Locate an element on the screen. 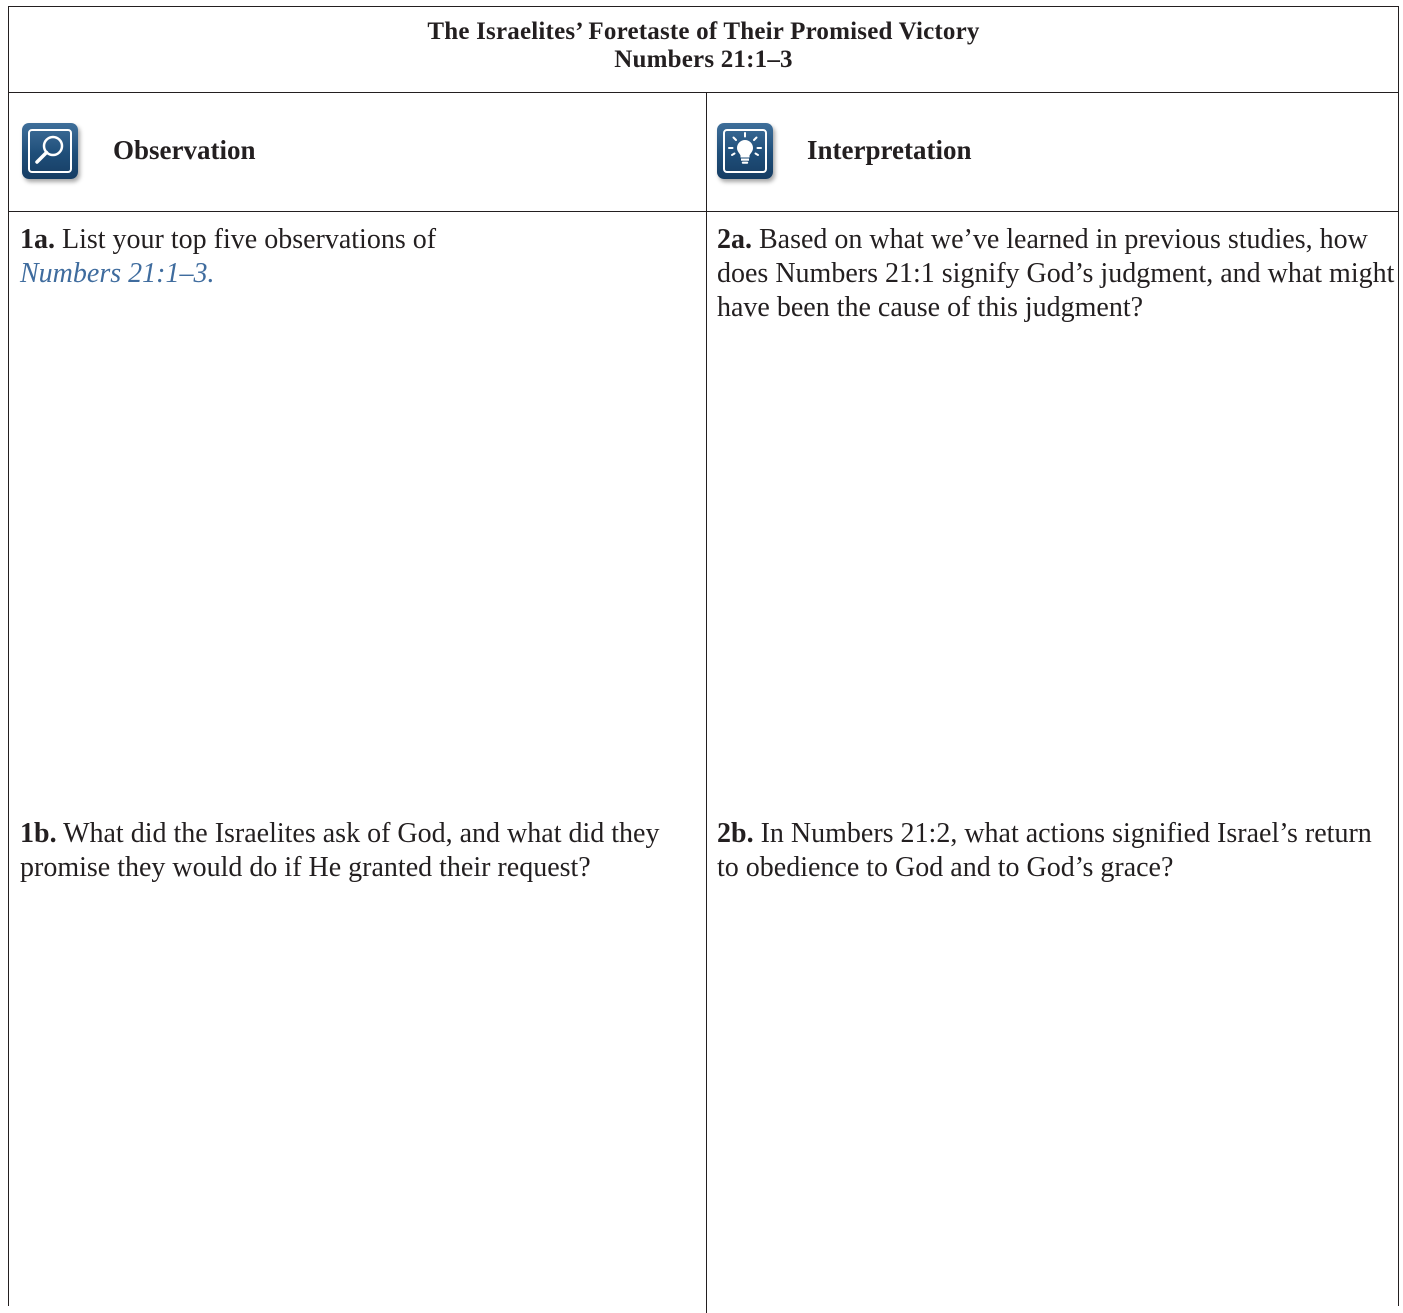 This screenshot has width=1403, height=1313. interpretation-label: Interpretation is located at coordinates (889, 150).